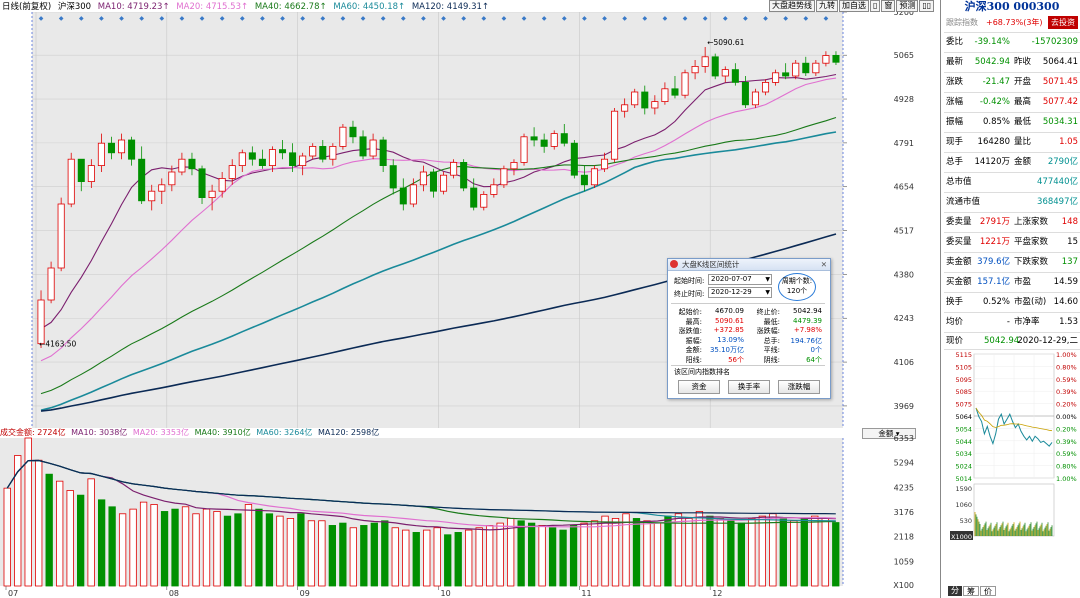  Describe the element at coordinates (963, 479) in the screenshot. I see `mini-price-tick: 5014` at that location.